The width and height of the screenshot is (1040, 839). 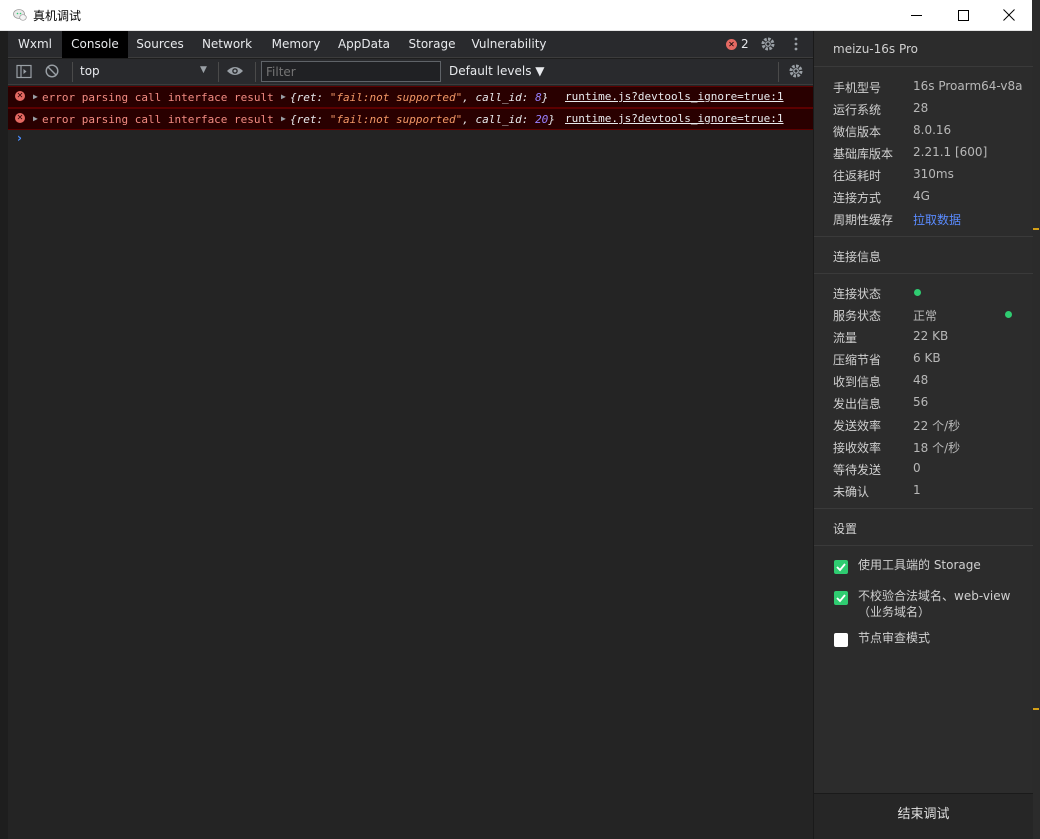 What do you see at coordinates (203, 70) in the screenshot?
I see `context-dropdown-arrow-icon: ▼` at bounding box center [203, 70].